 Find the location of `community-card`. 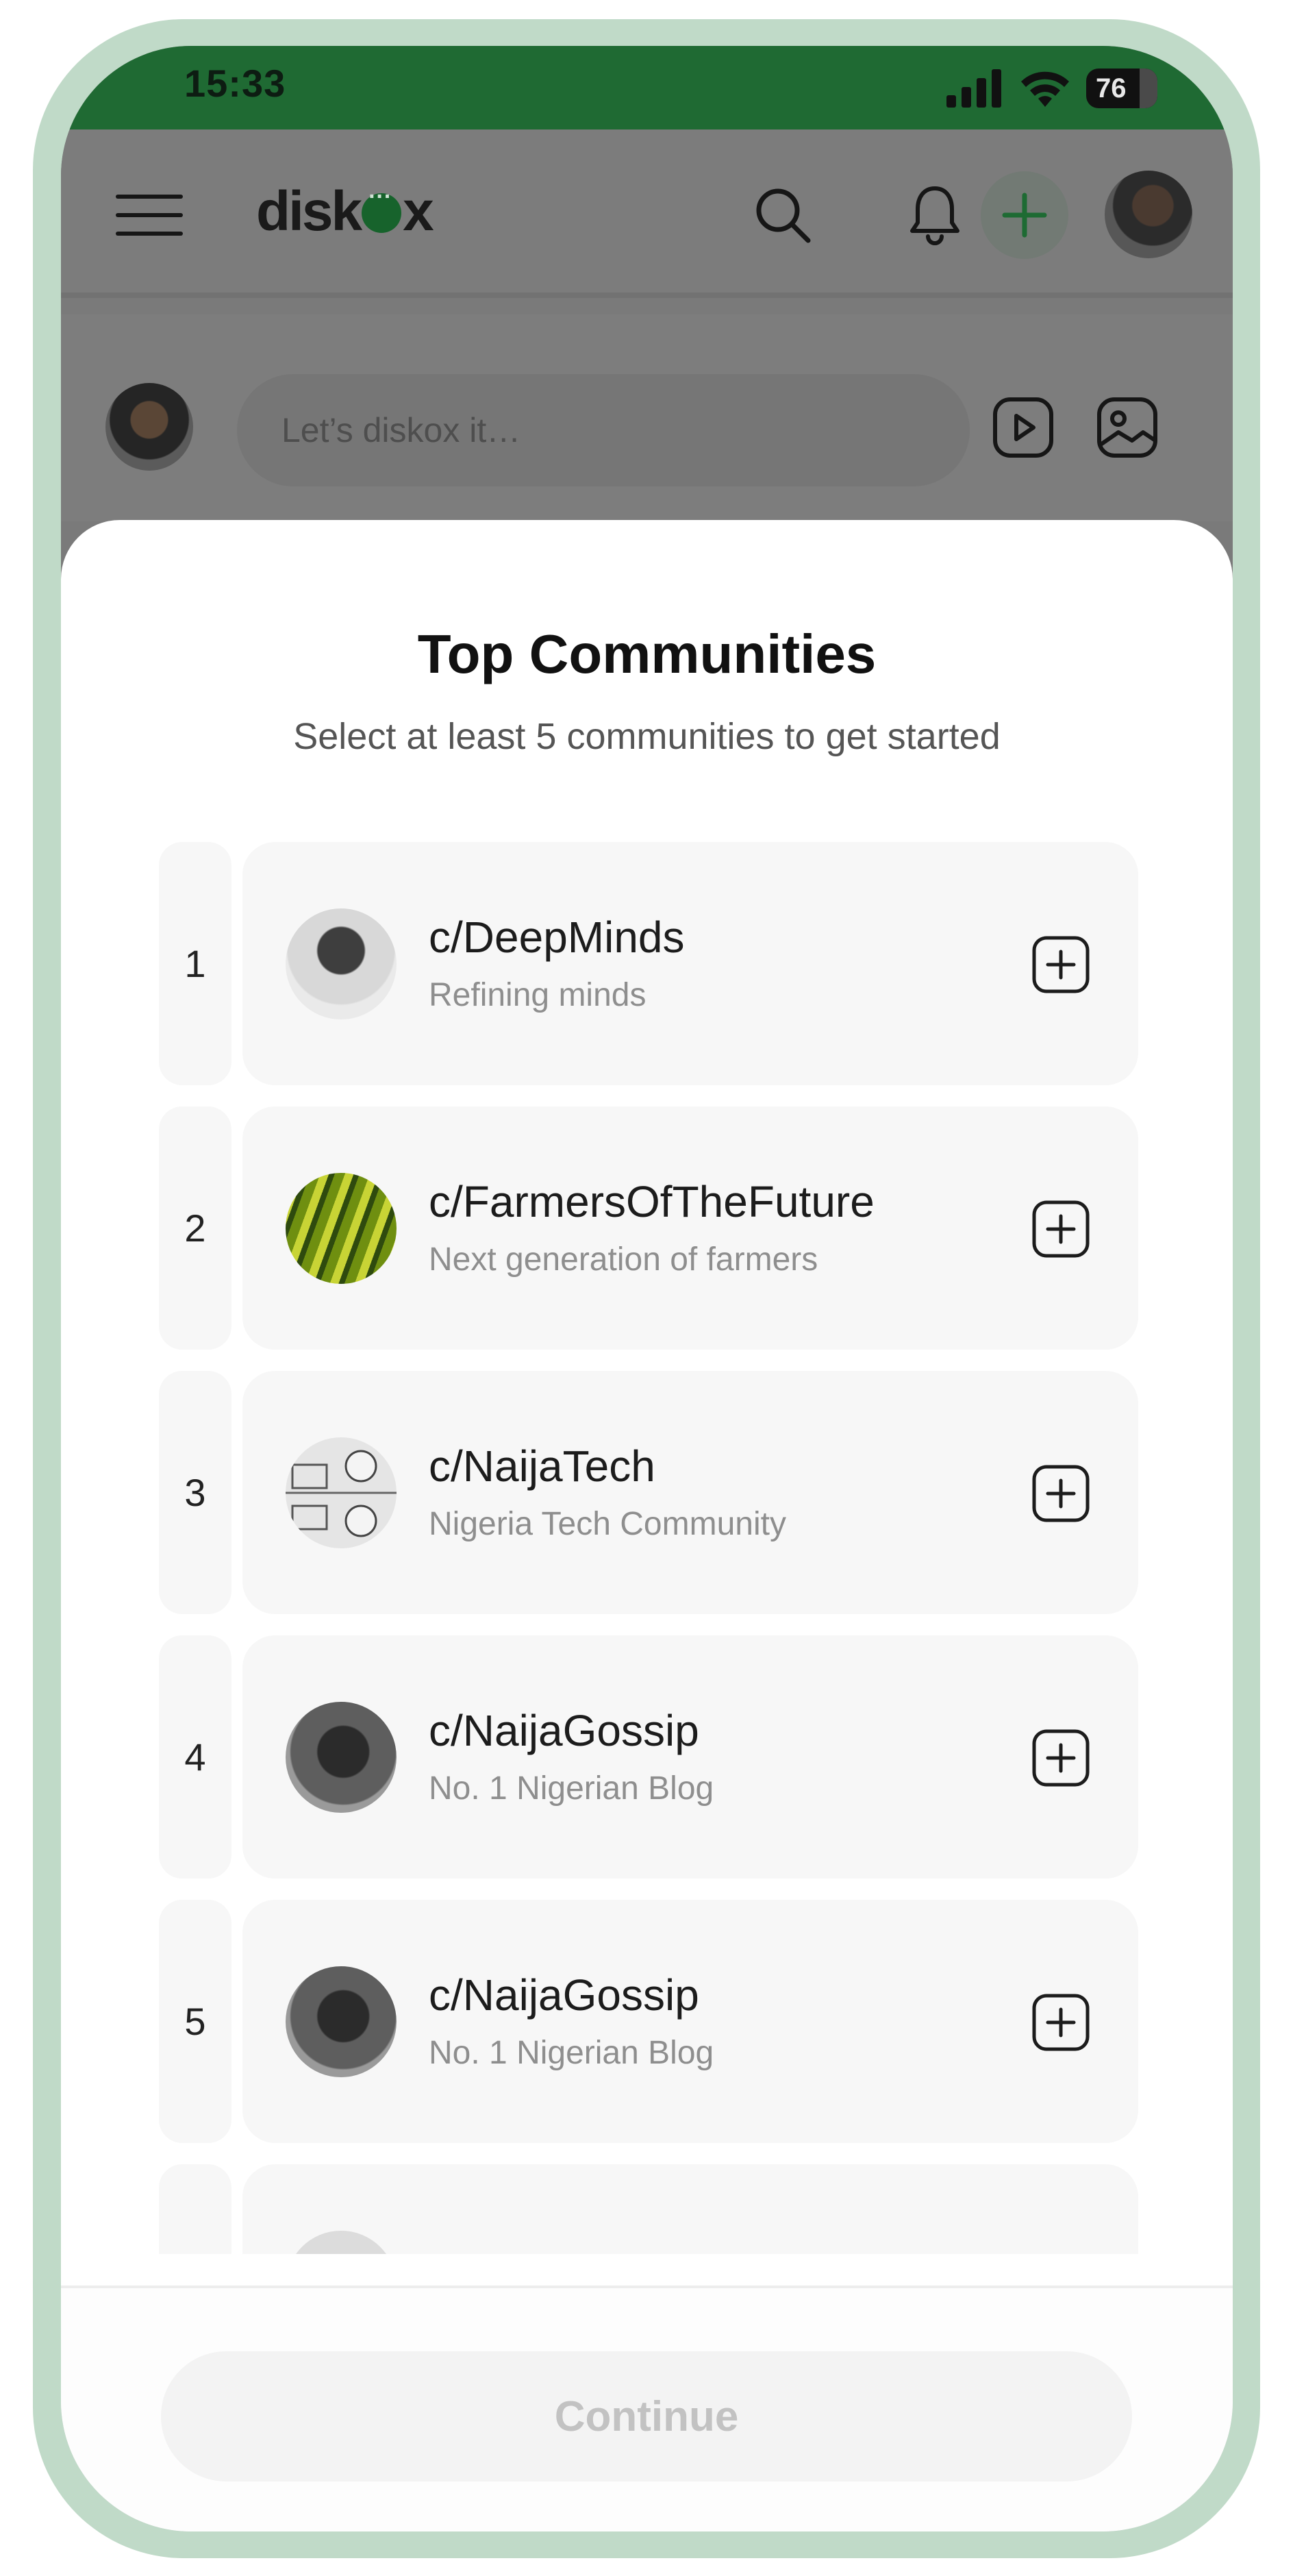

community-card is located at coordinates (690, 2209).